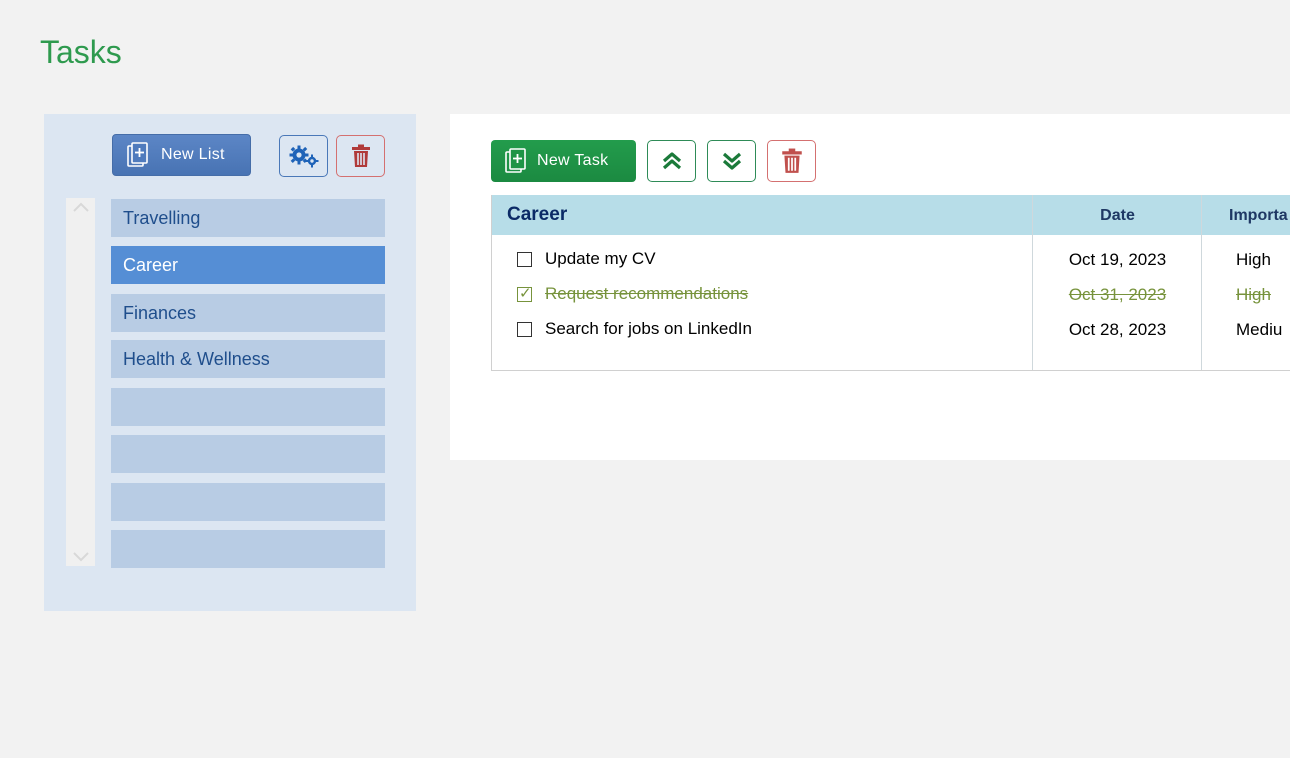 Image resolution: width=1290 pixels, height=758 pixels. I want to click on list-settings-button, so click(303, 156).